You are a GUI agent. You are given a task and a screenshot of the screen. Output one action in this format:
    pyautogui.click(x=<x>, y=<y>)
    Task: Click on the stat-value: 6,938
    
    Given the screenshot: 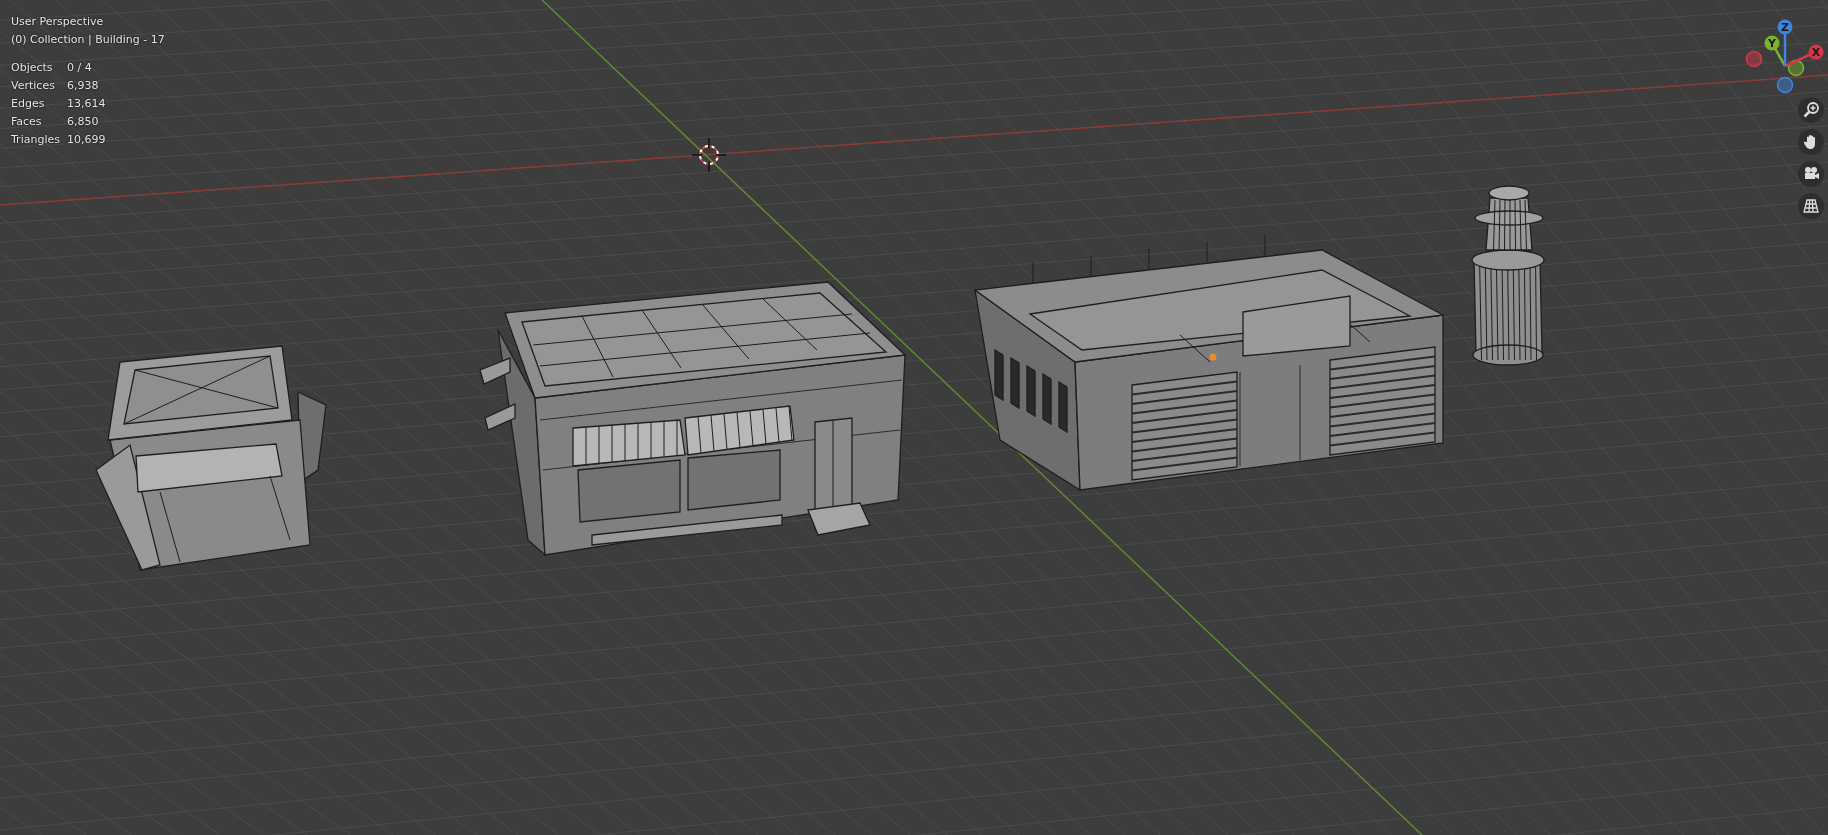 What is the action you would take?
    pyautogui.click(x=83, y=86)
    